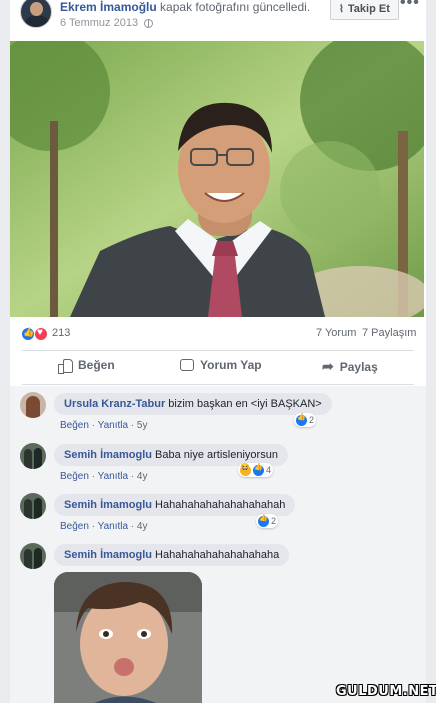  I want to click on actions-divider, so click(218, 384).